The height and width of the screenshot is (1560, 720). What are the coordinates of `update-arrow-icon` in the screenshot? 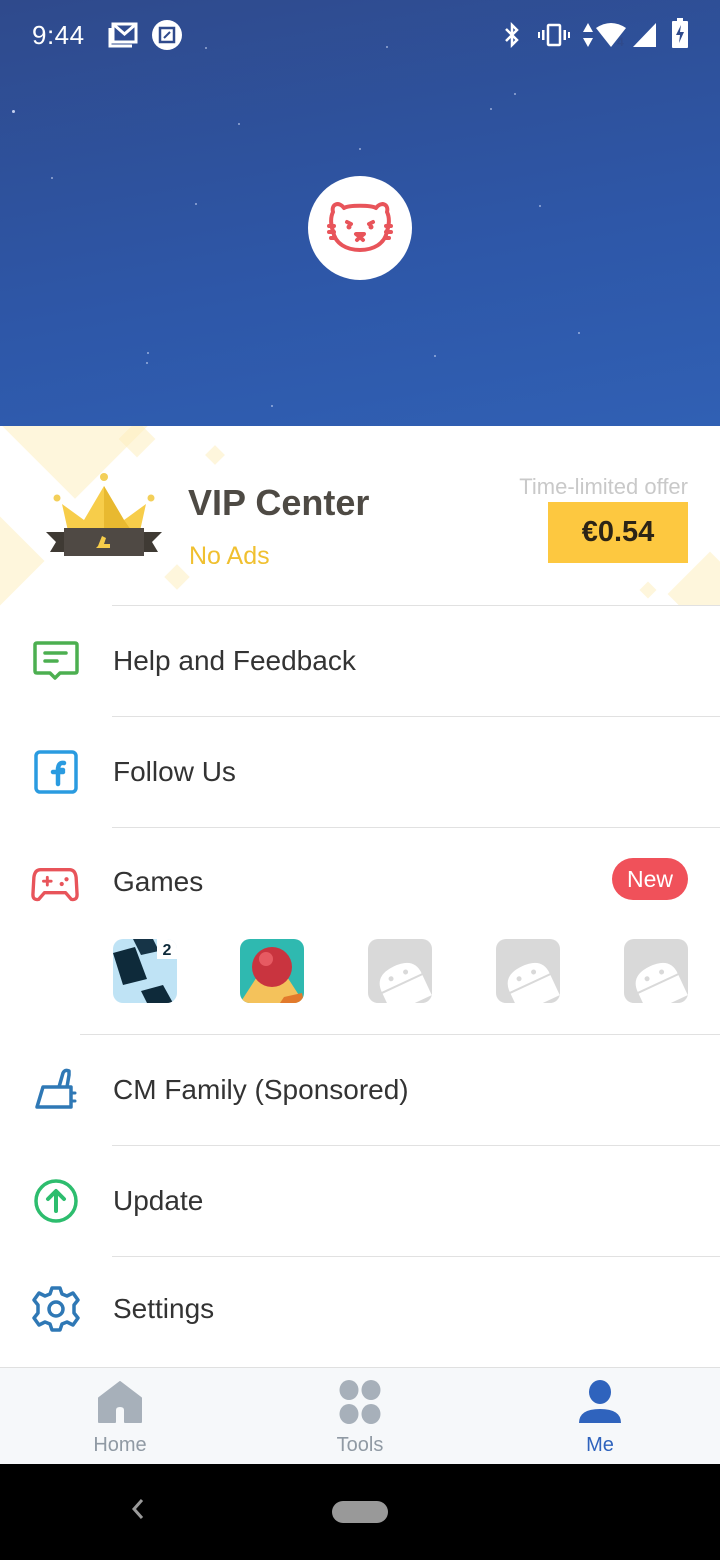 It's located at (56, 1201).